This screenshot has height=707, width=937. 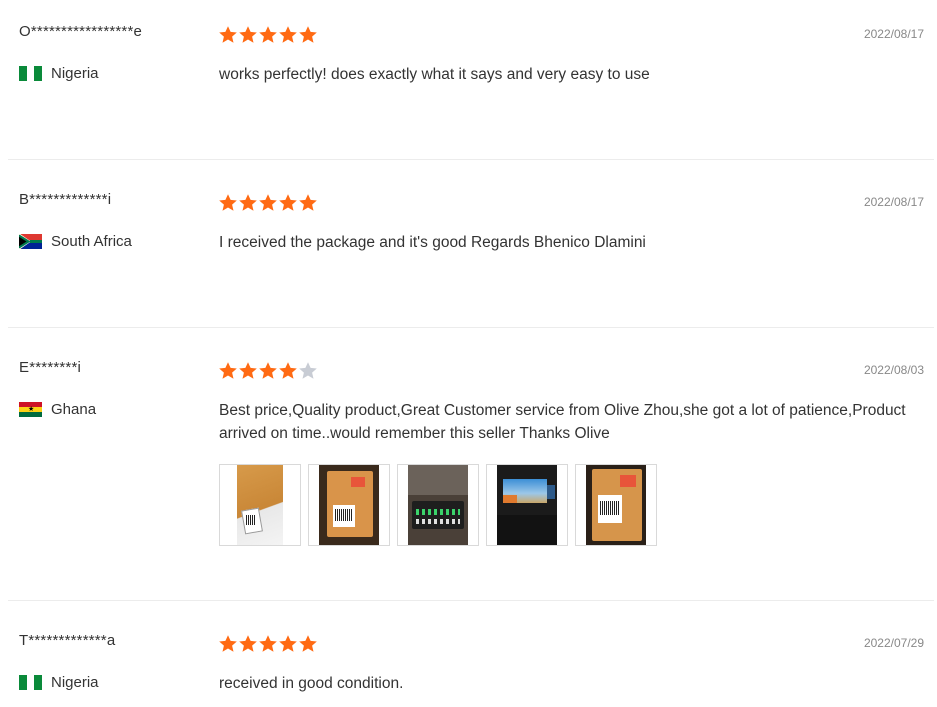 What do you see at coordinates (308, 370) in the screenshot?
I see `star-empty-icon` at bounding box center [308, 370].